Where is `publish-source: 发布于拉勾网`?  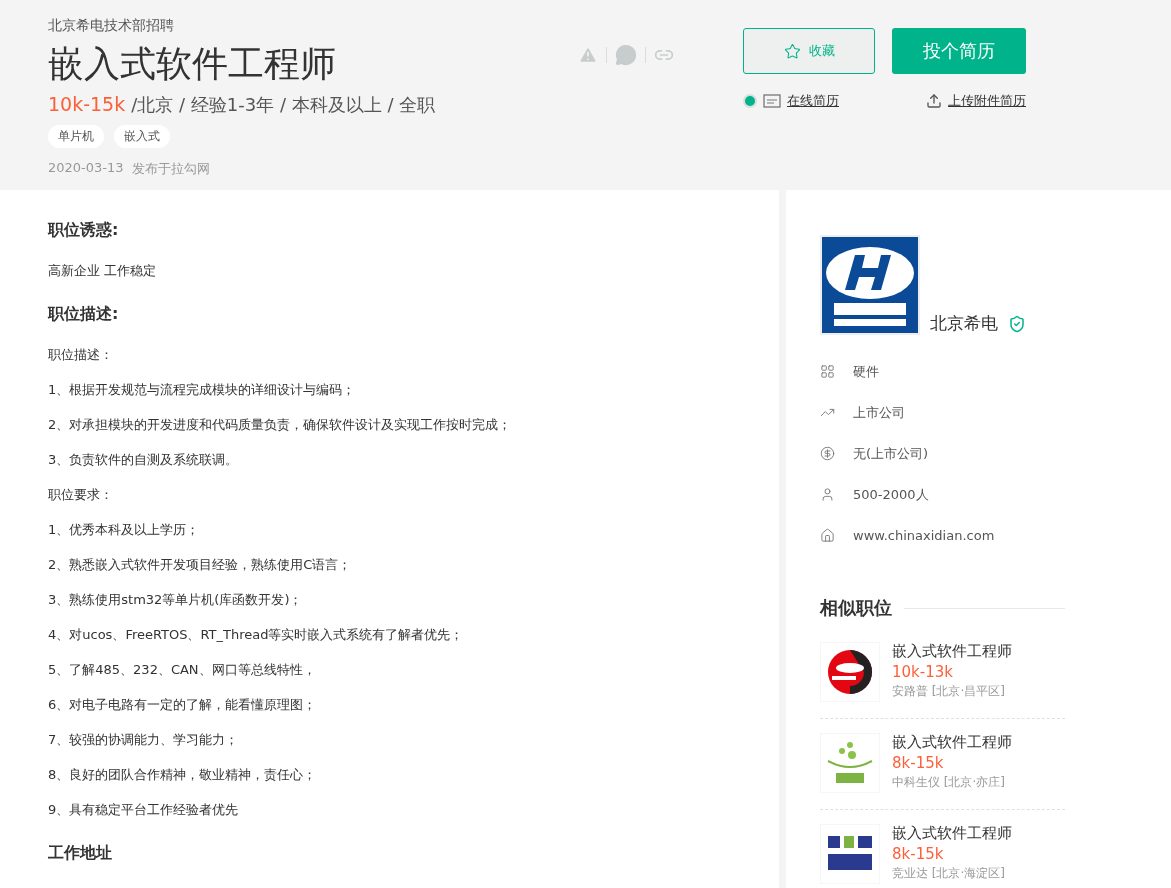 publish-source: 发布于拉勾网 is located at coordinates (170, 169).